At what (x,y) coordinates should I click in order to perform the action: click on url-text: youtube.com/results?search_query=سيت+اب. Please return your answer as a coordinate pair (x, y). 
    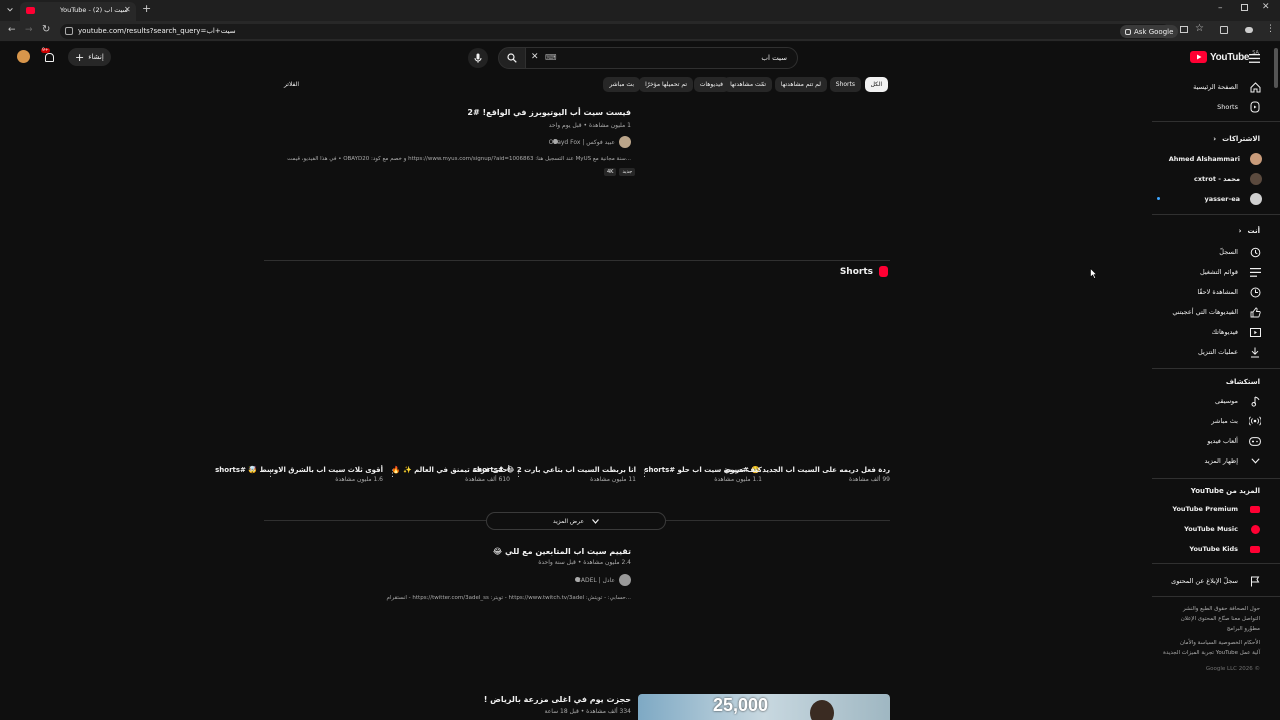
    Looking at the image, I should click on (157, 31).